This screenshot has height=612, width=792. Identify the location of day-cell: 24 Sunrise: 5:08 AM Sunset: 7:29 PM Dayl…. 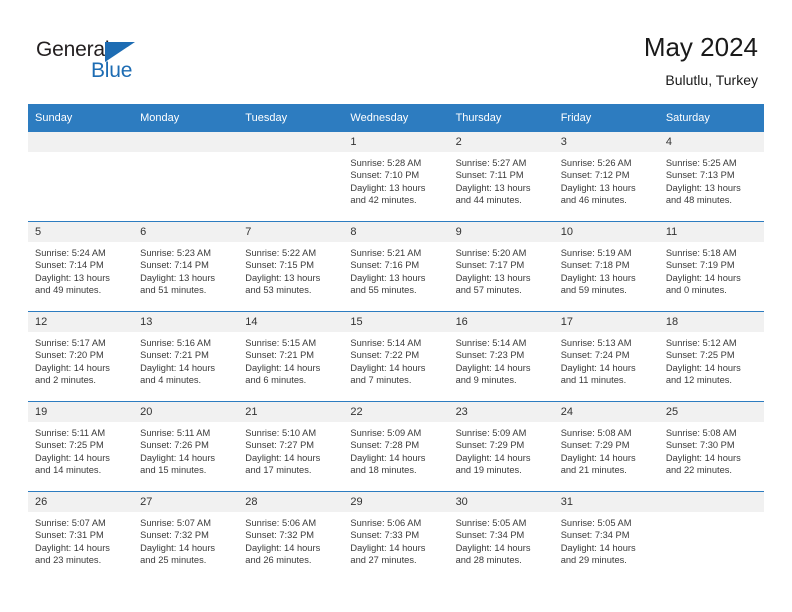
(606, 446).